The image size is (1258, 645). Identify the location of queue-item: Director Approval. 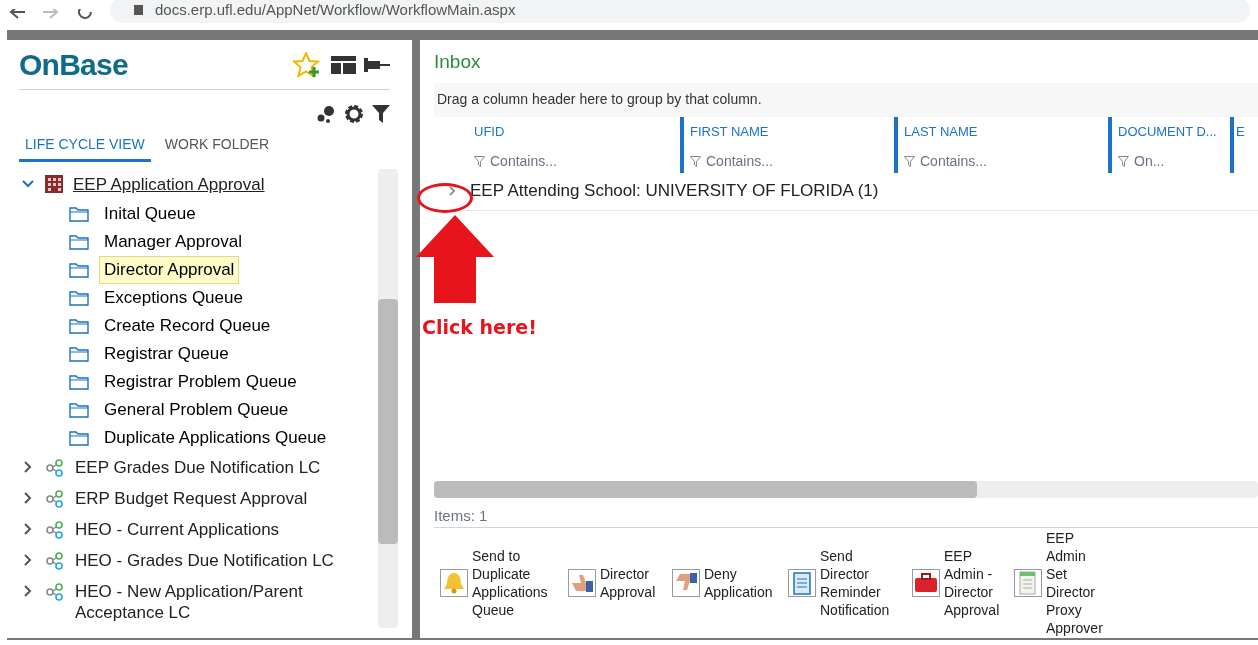
(169, 270).